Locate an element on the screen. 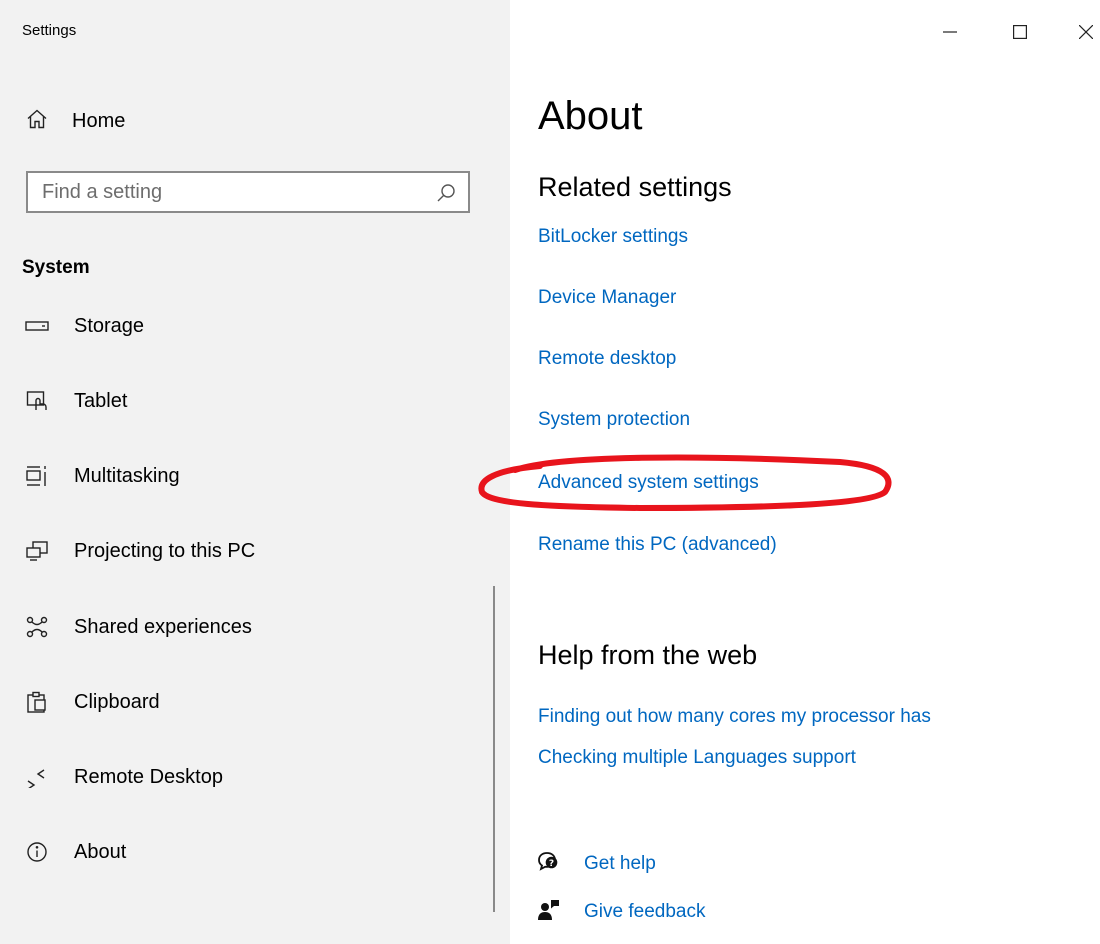 The image size is (1100, 944). give-feedback-row: Give feedback is located at coordinates (621, 912).